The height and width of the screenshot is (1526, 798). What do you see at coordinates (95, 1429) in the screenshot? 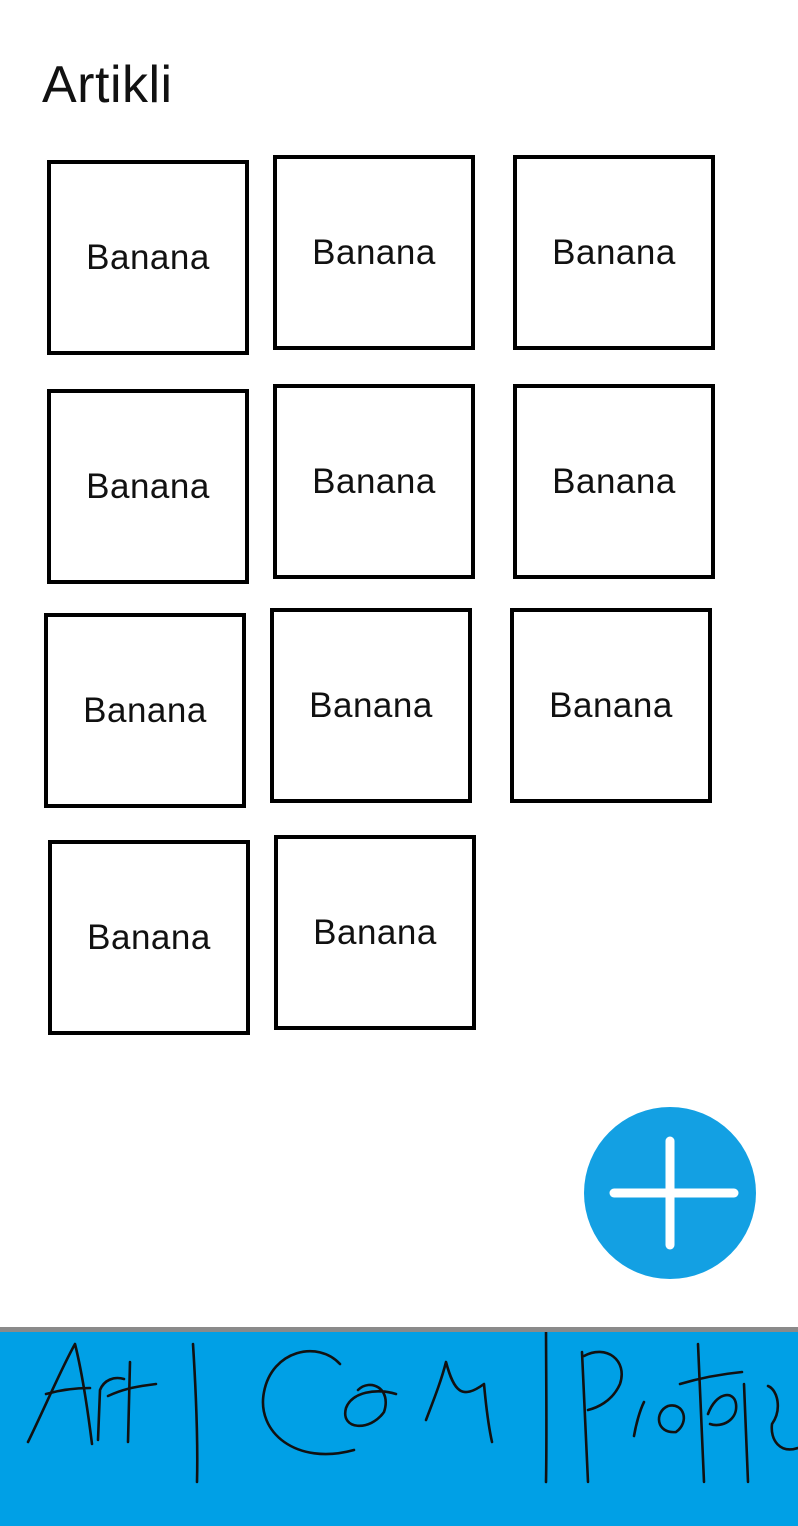
I see `nav-tab-art` at bounding box center [95, 1429].